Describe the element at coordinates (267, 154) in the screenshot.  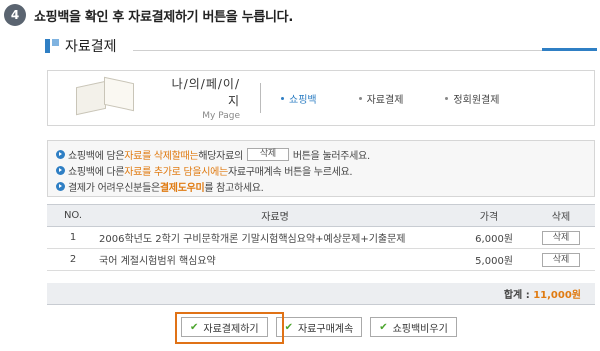
I see `inline-delete-button-sample: 삭제` at that location.